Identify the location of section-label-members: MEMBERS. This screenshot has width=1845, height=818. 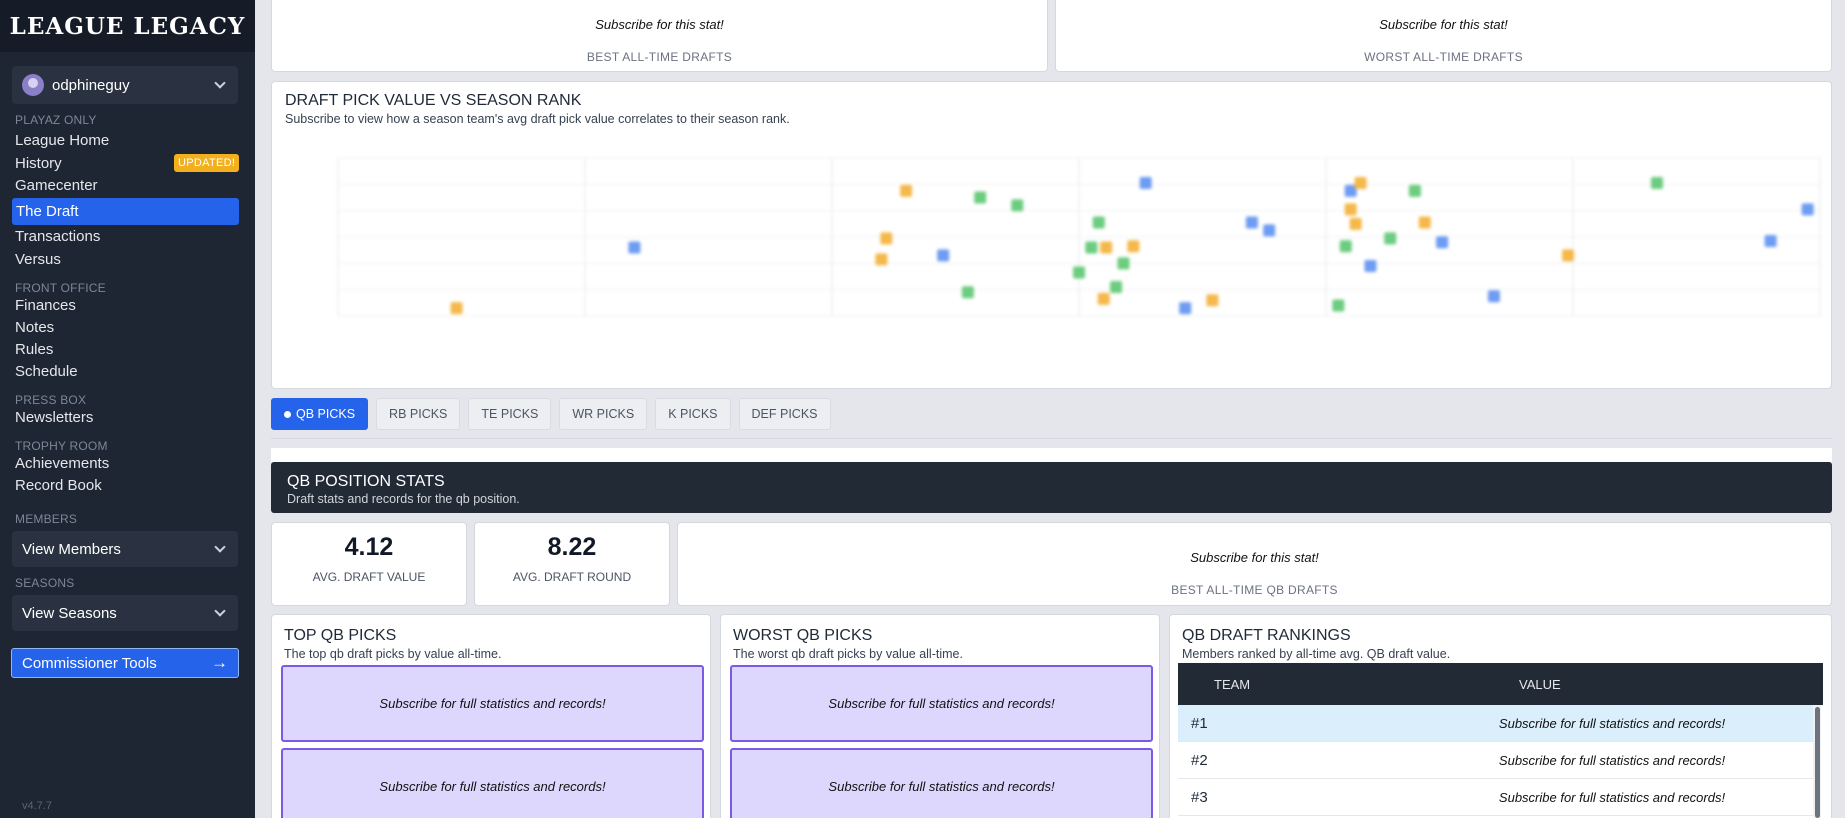
(46, 519).